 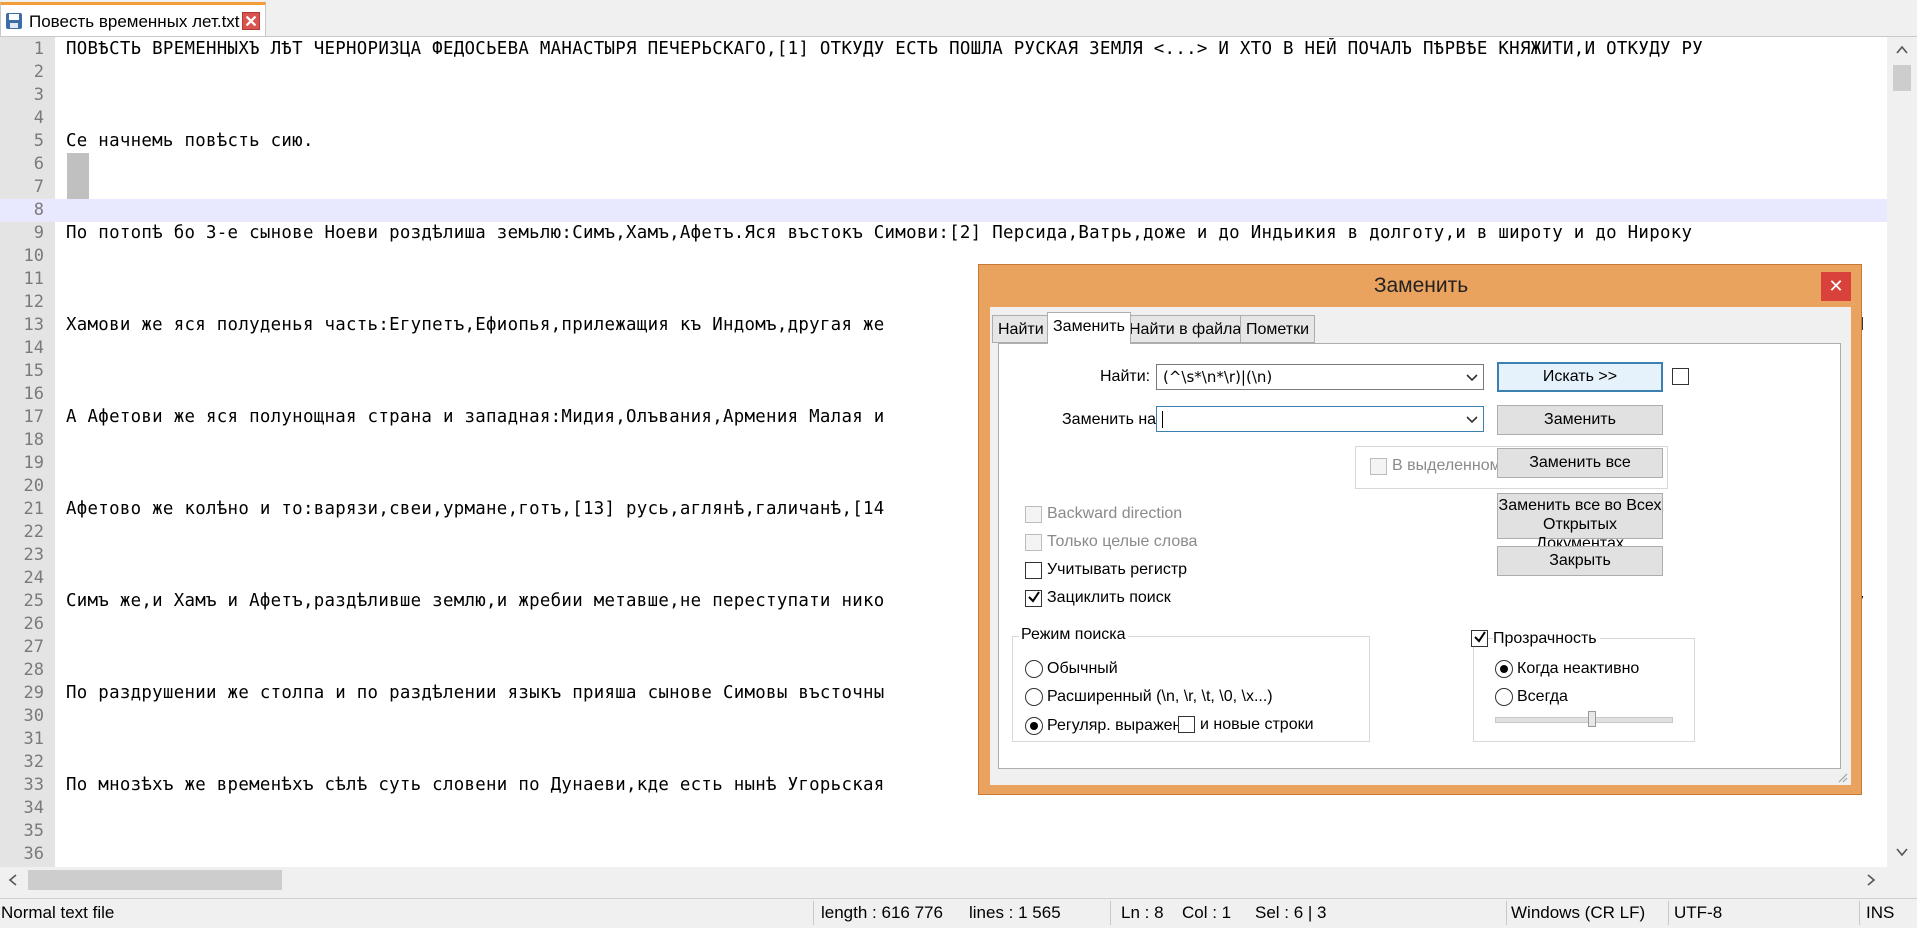 I want to click on line-number: 22, so click(x=33, y=532).